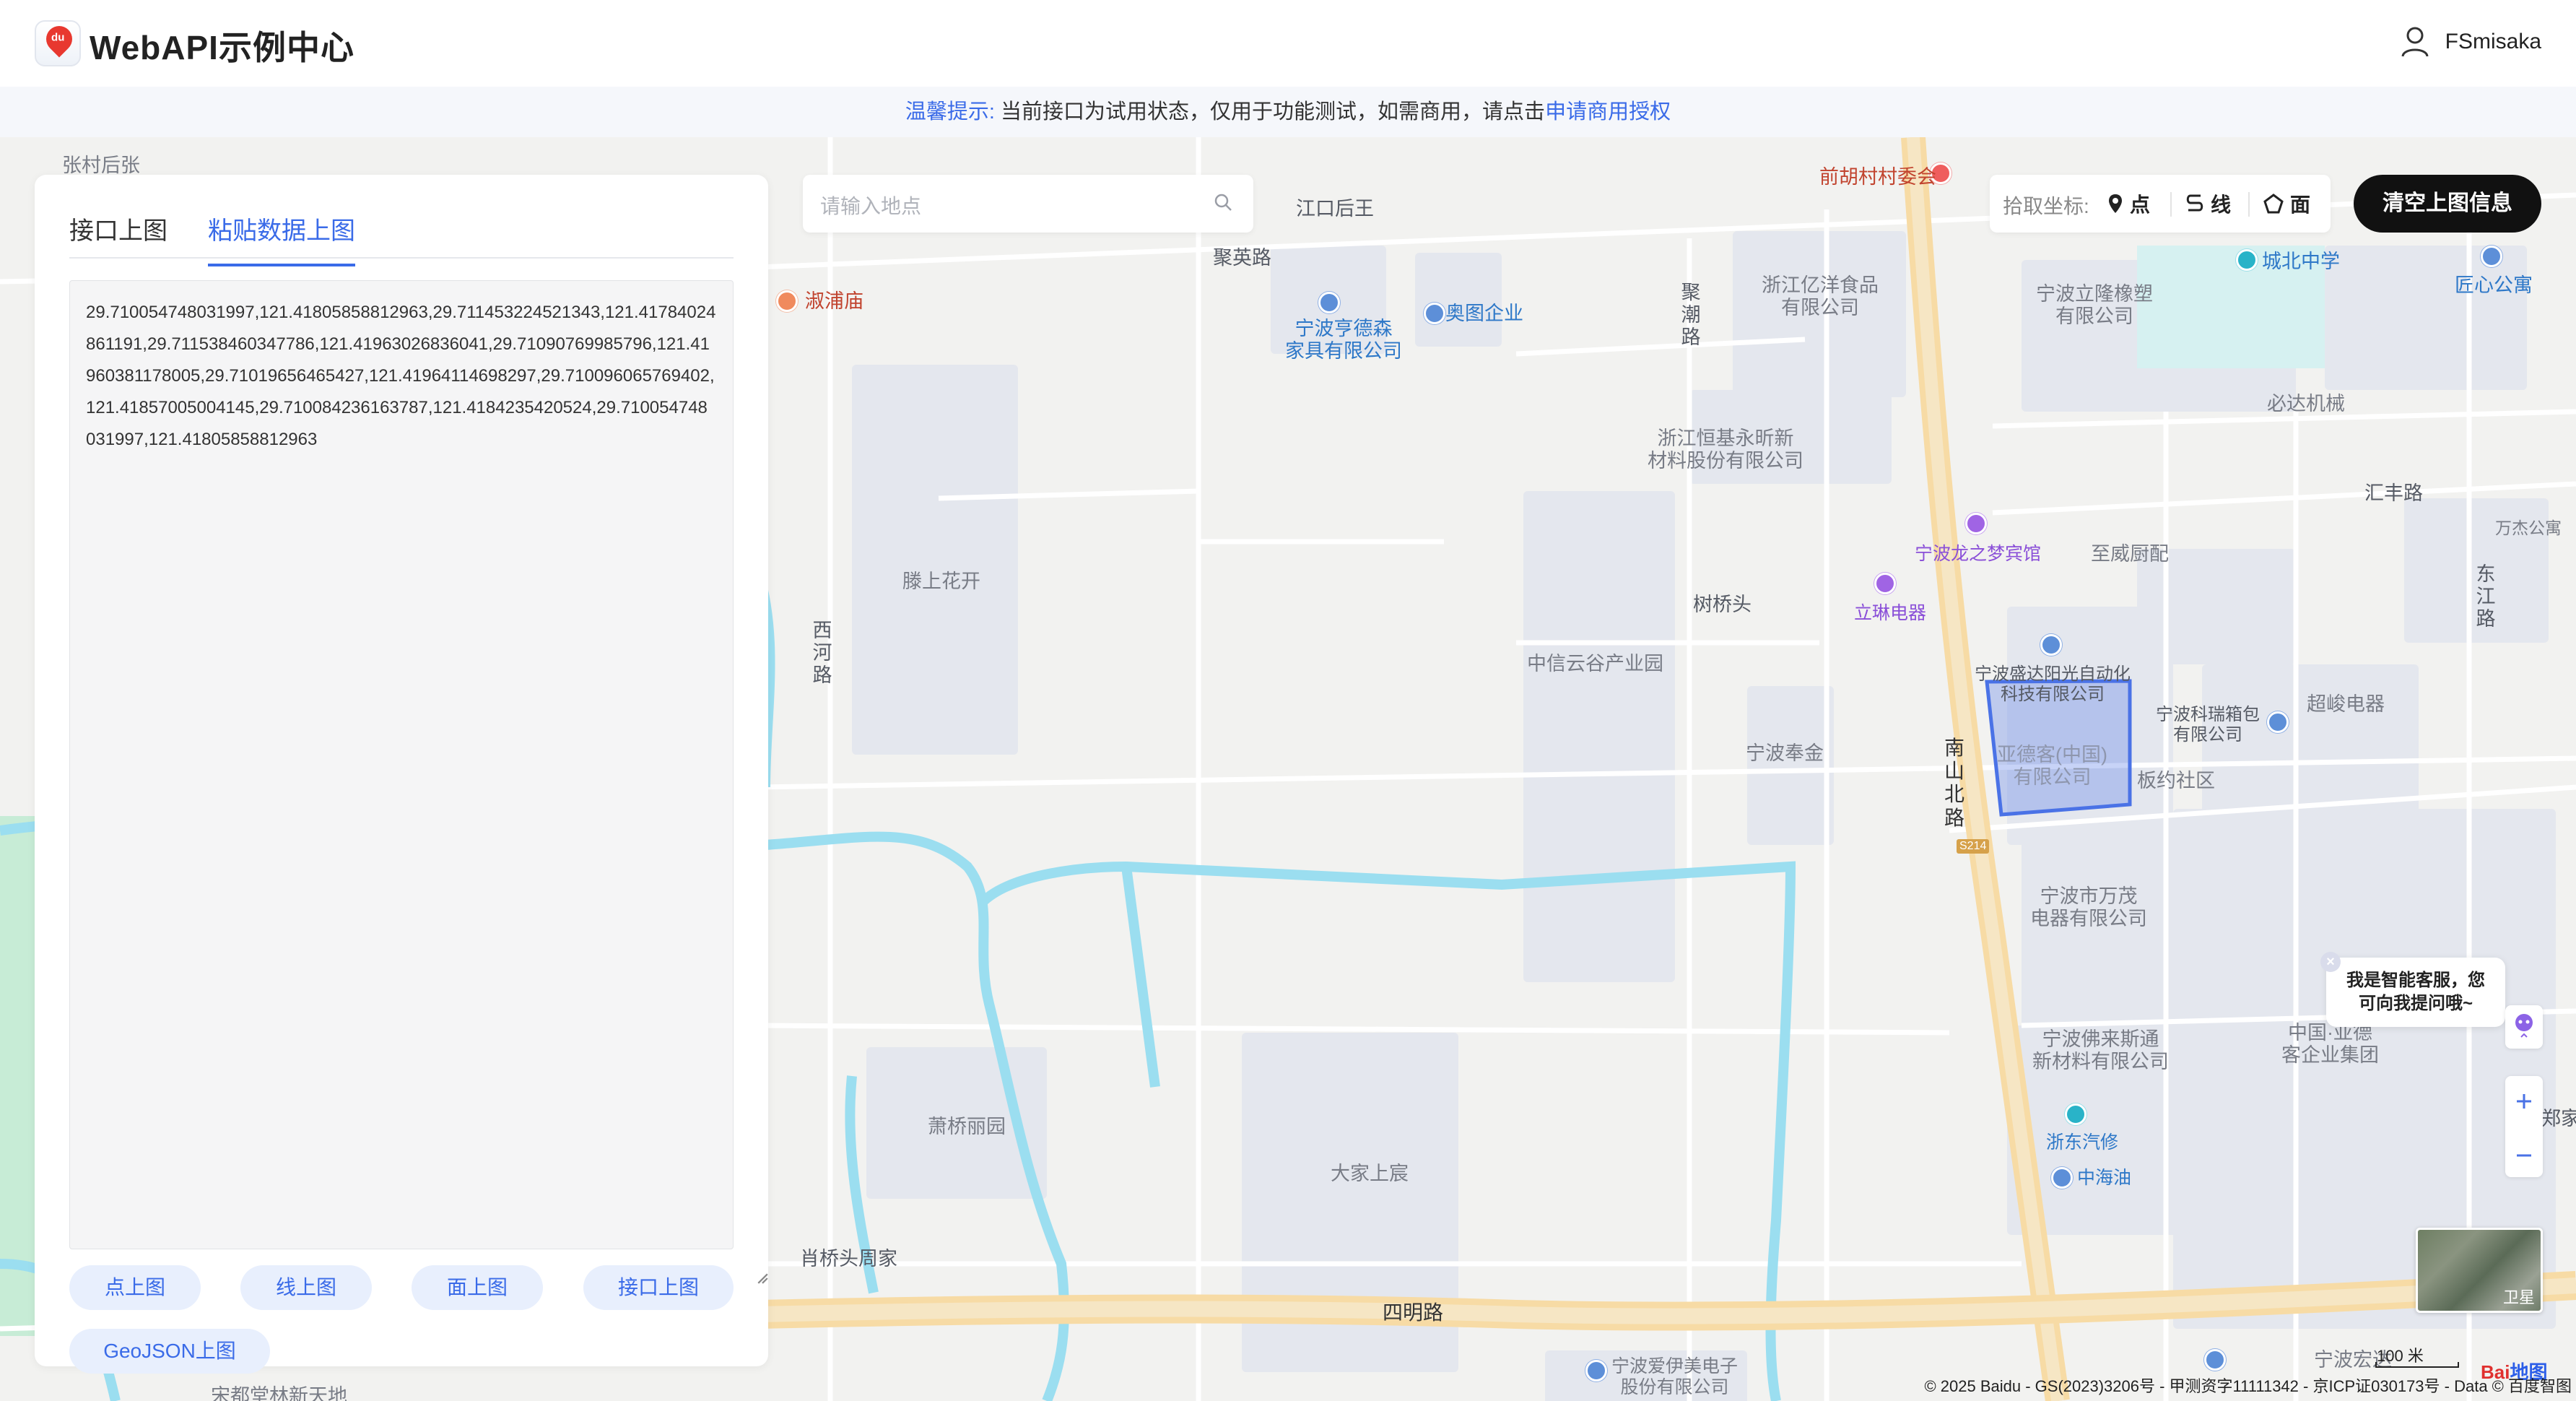 The height and width of the screenshot is (1401, 2576). Describe the element at coordinates (2076, 1114) in the screenshot. I see `car-repair-marker` at that location.